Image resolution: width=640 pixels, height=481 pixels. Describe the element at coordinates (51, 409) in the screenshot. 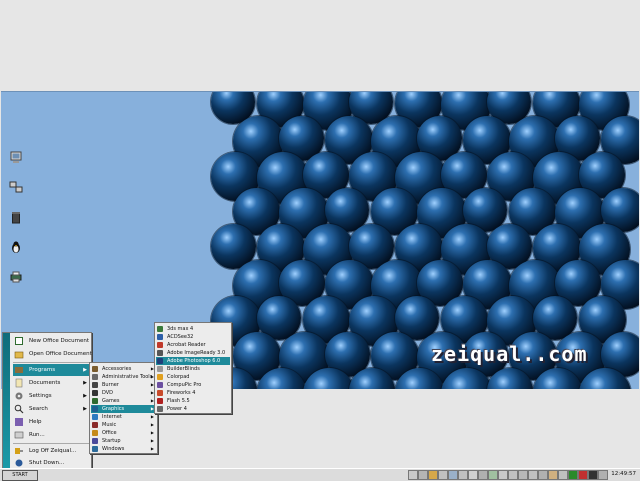

I see `start-item-search: Search ▶` at that location.